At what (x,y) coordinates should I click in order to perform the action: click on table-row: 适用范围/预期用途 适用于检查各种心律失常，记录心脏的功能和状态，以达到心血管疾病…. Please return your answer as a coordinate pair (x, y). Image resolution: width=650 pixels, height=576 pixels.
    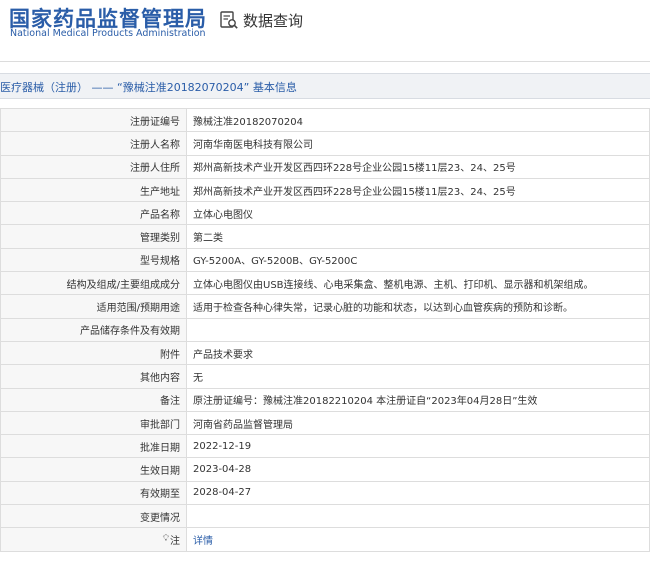
    Looking at the image, I should click on (325, 306).